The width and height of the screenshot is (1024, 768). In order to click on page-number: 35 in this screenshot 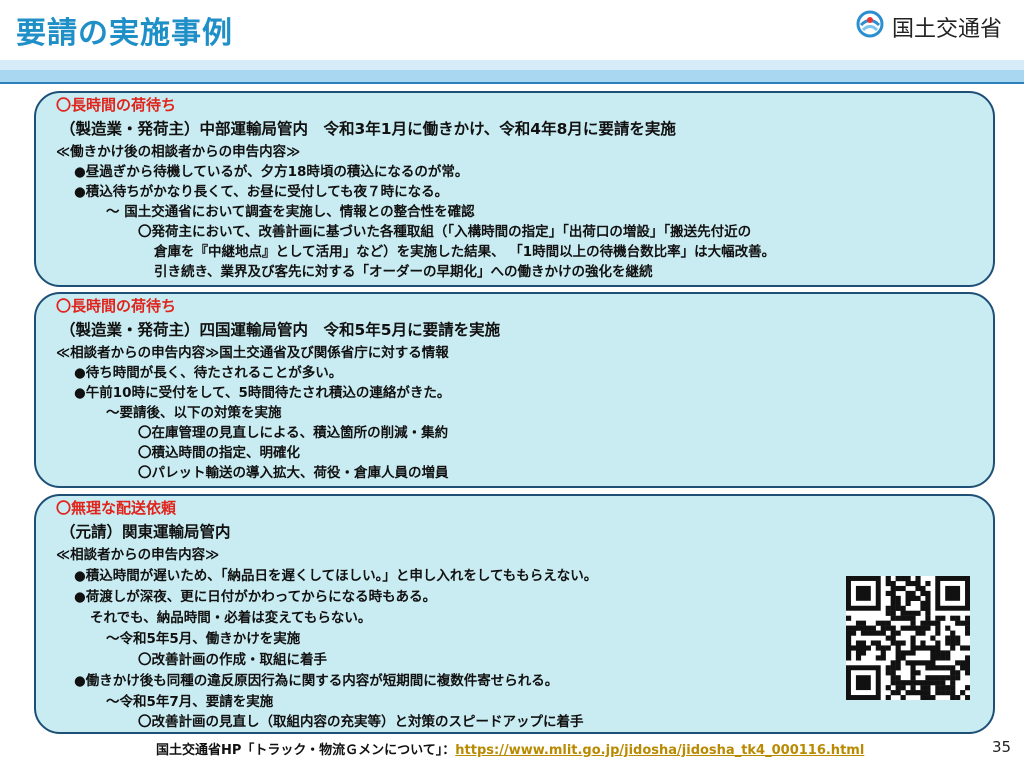, I will do `click(1002, 747)`.